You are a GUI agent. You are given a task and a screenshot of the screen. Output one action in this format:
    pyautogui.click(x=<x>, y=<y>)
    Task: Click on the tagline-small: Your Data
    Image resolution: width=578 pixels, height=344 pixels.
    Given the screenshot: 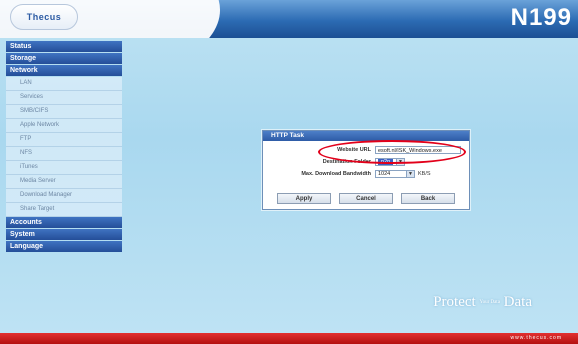 What is the action you would take?
    pyautogui.click(x=489, y=303)
    